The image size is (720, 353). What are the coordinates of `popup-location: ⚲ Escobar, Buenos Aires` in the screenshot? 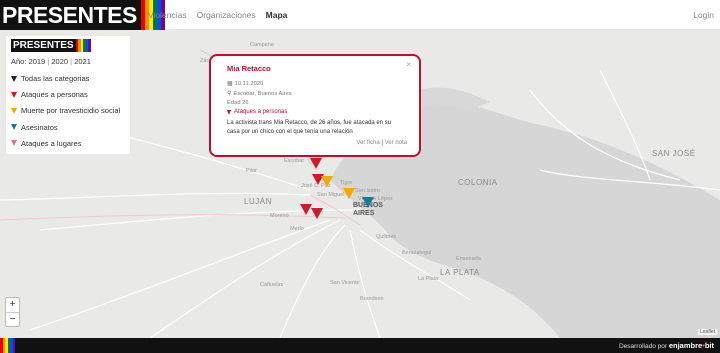 It's located at (259, 94).